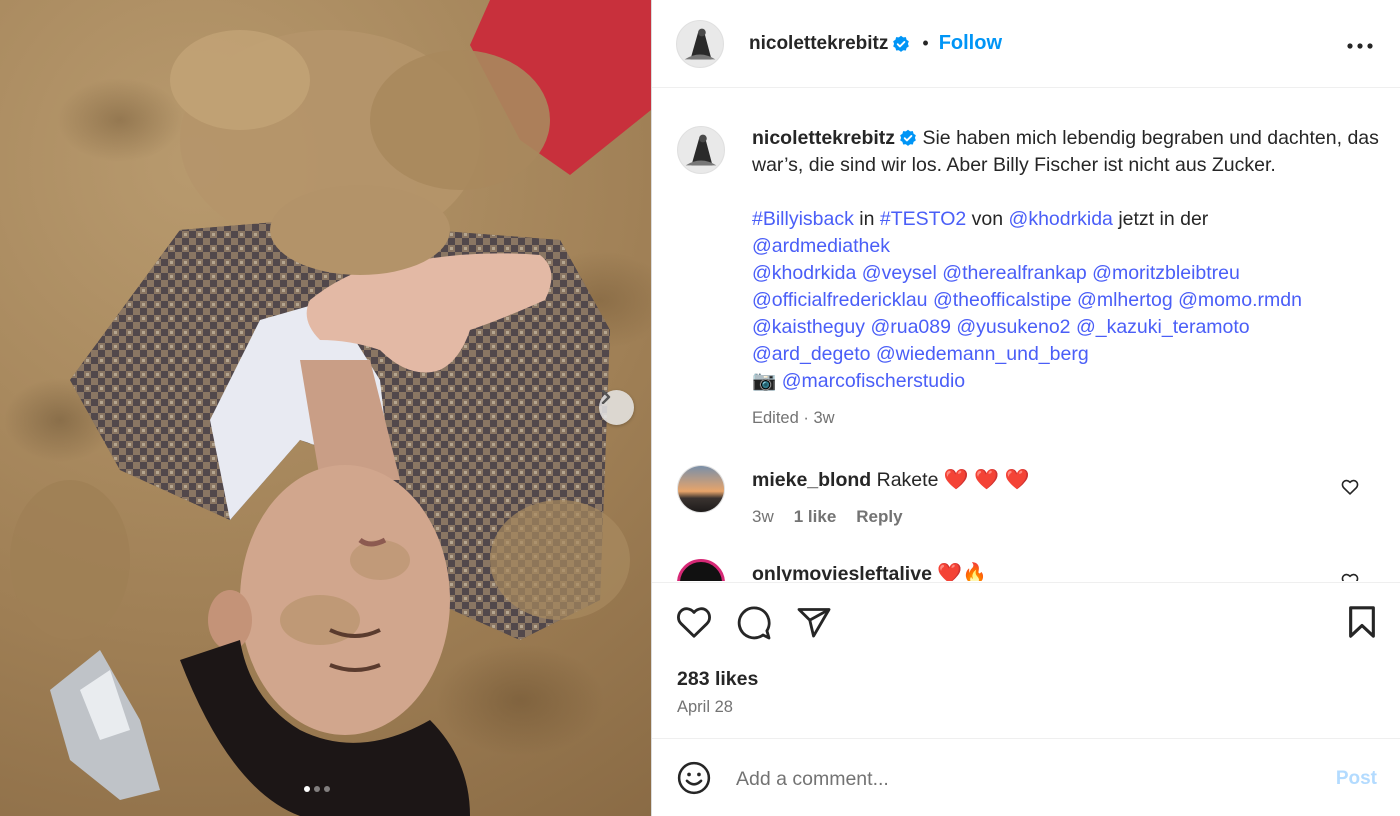  Describe the element at coordinates (1356, 779) in the screenshot. I see `post-comment-button: Post` at that location.